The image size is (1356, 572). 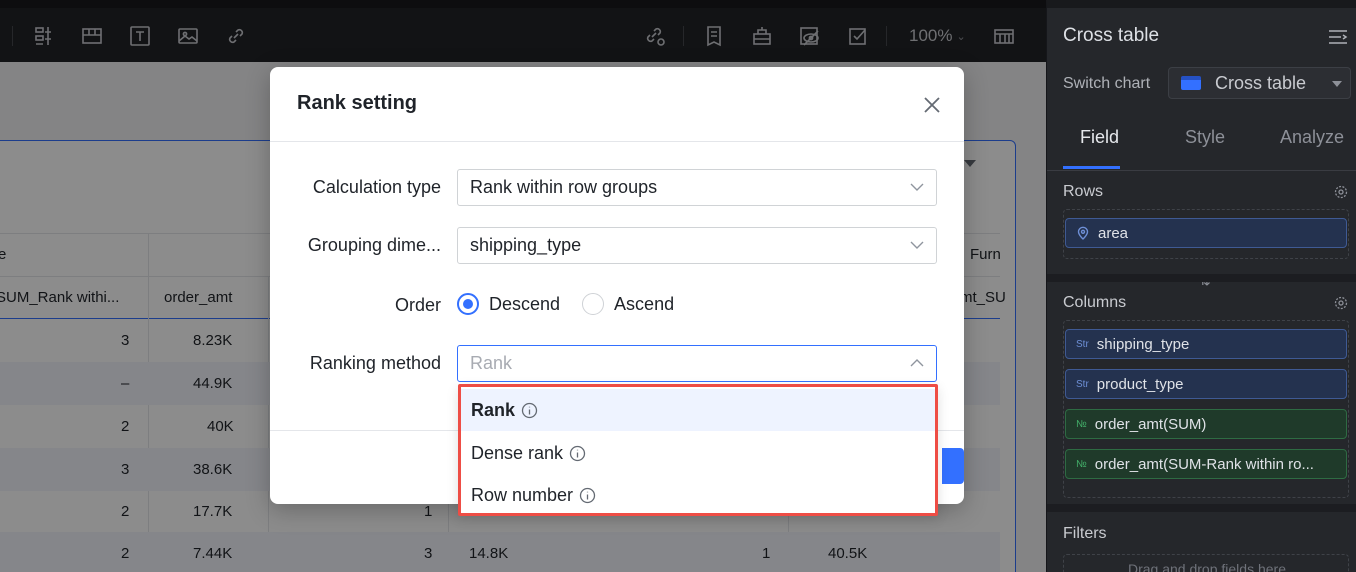 What do you see at coordinates (1111, 35) in the screenshot?
I see `panel-title: Cross table` at bounding box center [1111, 35].